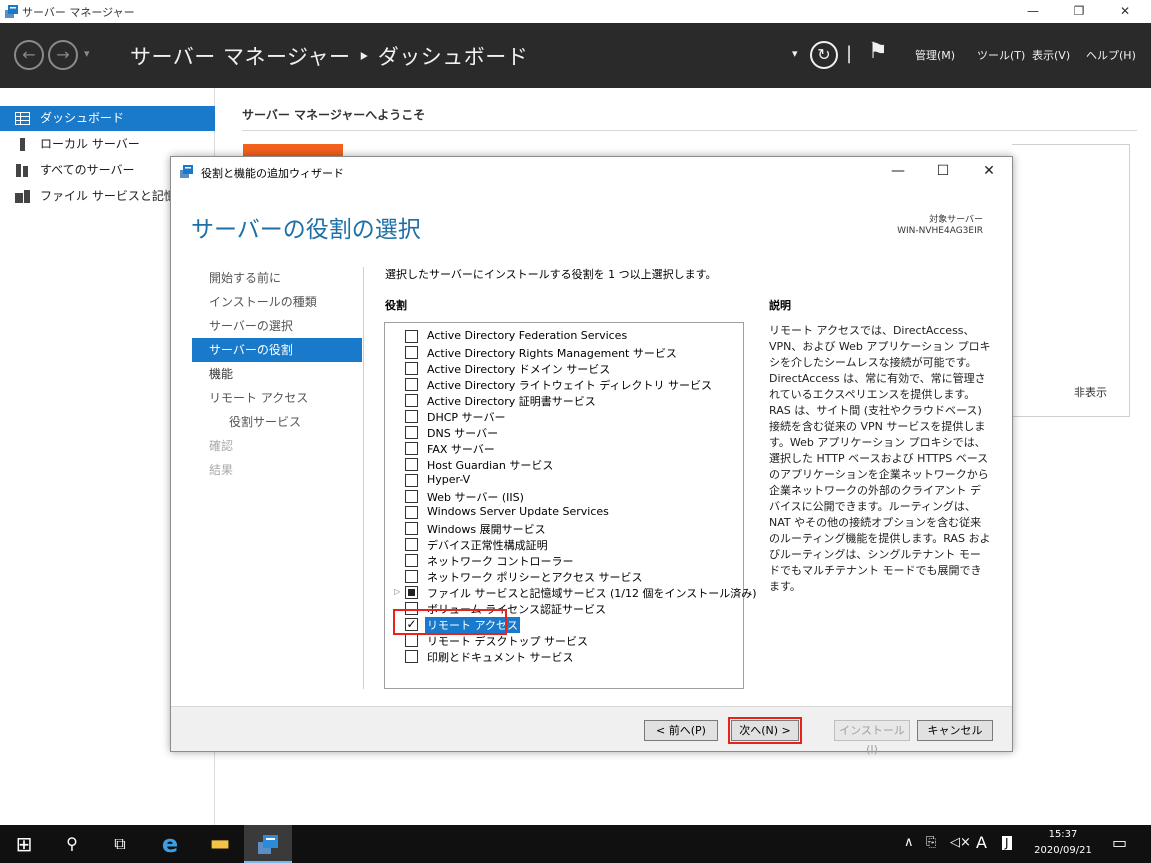  Describe the element at coordinates (1119, 842) in the screenshot. I see `notification-center-icon: ▭` at that location.